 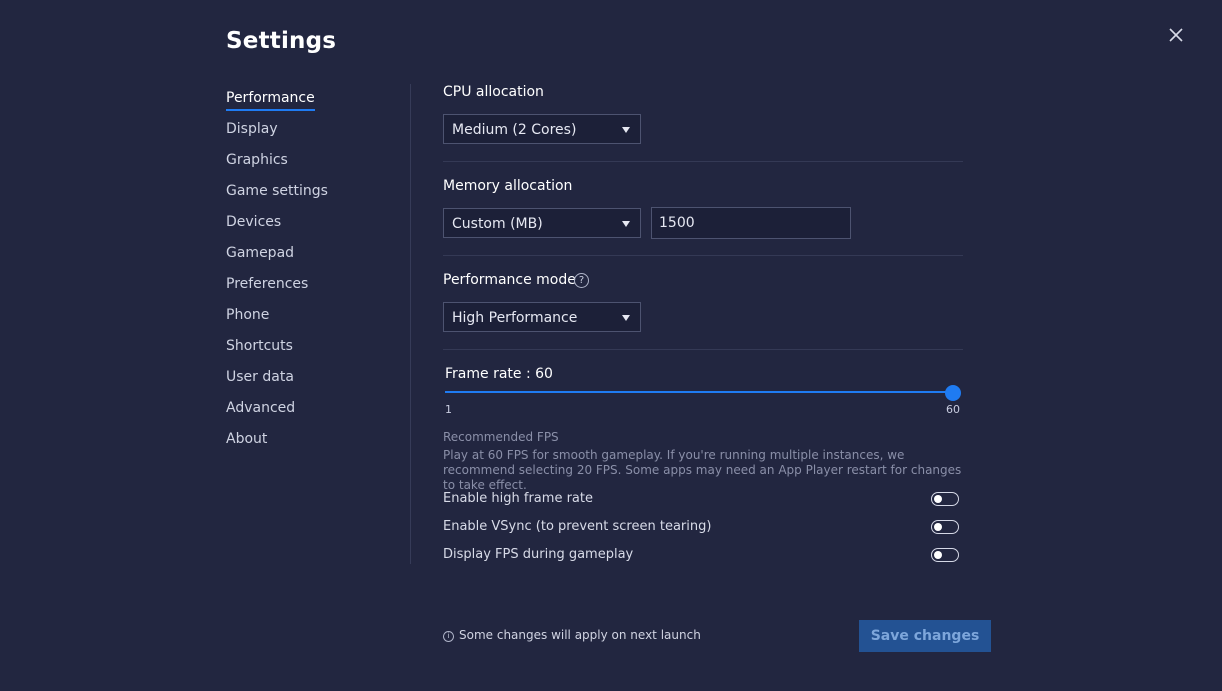 What do you see at coordinates (448, 409) in the screenshot?
I see `frame-rate-min-label: 1` at bounding box center [448, 409].